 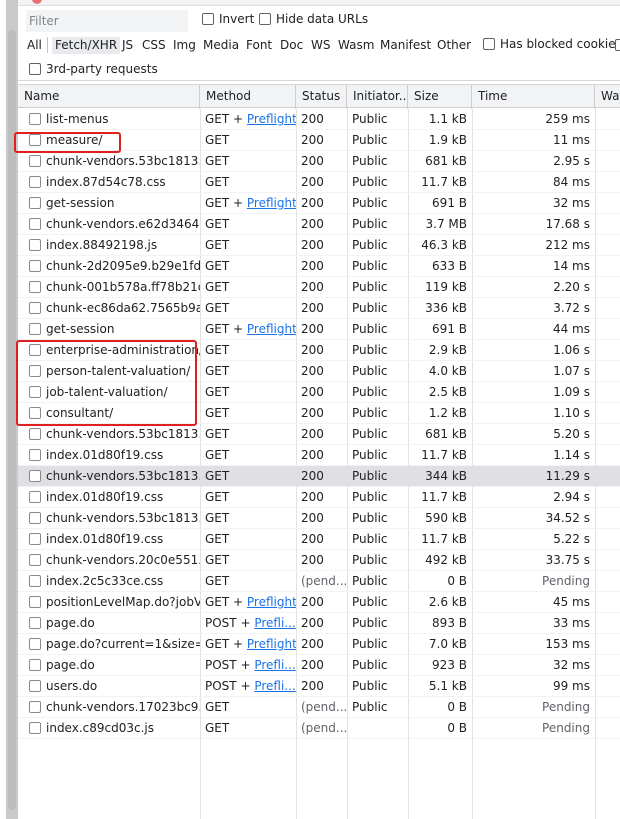 I want to click on invert-checkbox-box, so click(x=208, y=19).